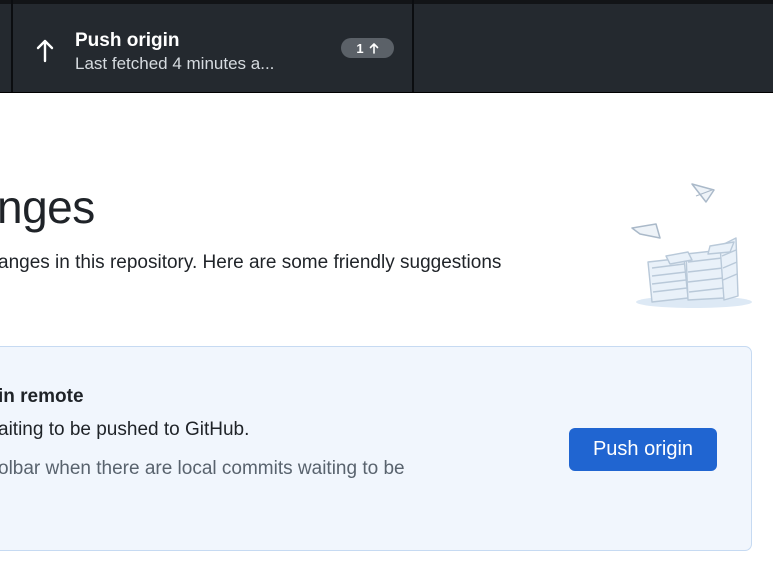  Describe the element at coordinates (47, 207) in the screenshot. I see `page-heading: nges` at that location.